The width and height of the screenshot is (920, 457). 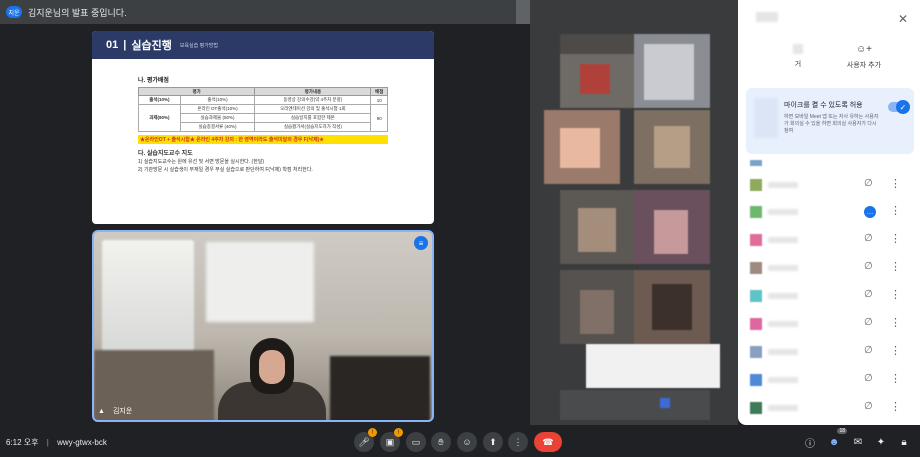 What do you see at coordinates (834, 442) in the screenshot?
I see `people-icon: ☻` at bounding box center [834, 442].